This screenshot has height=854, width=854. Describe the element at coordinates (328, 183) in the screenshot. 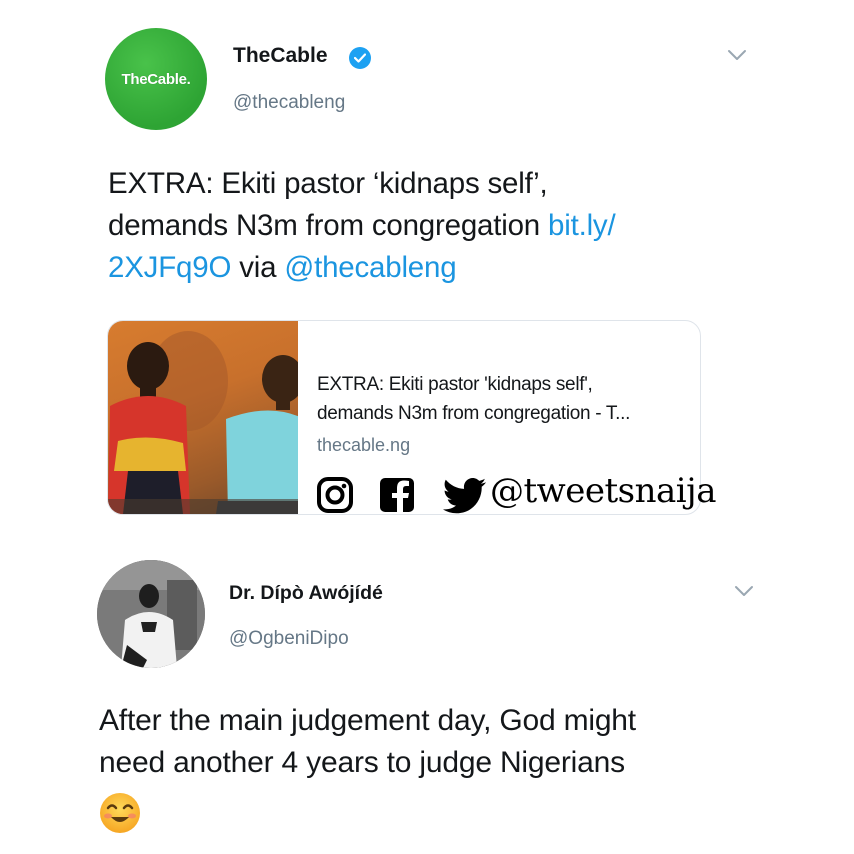

I see `tweet-text-line: EXTRA: Ekiti pastor ‘kidnaps self’,` at that location.